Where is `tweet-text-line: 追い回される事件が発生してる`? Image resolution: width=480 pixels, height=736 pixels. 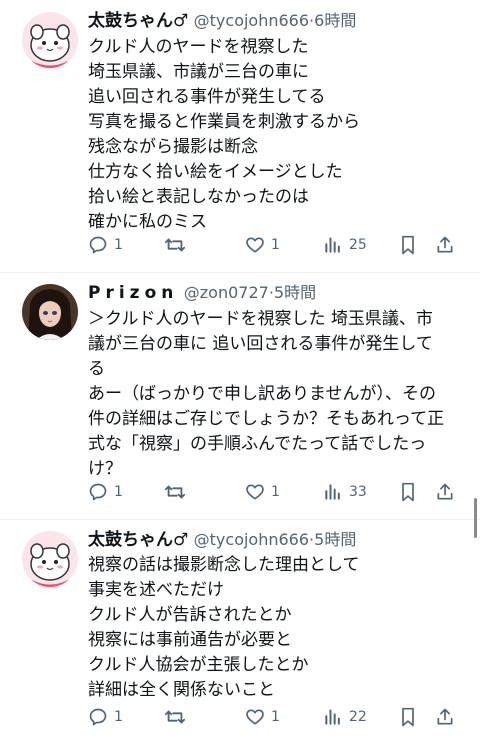
tweet-text-line: 追い回される事件が発生してる is located at coordinates (207, 97).